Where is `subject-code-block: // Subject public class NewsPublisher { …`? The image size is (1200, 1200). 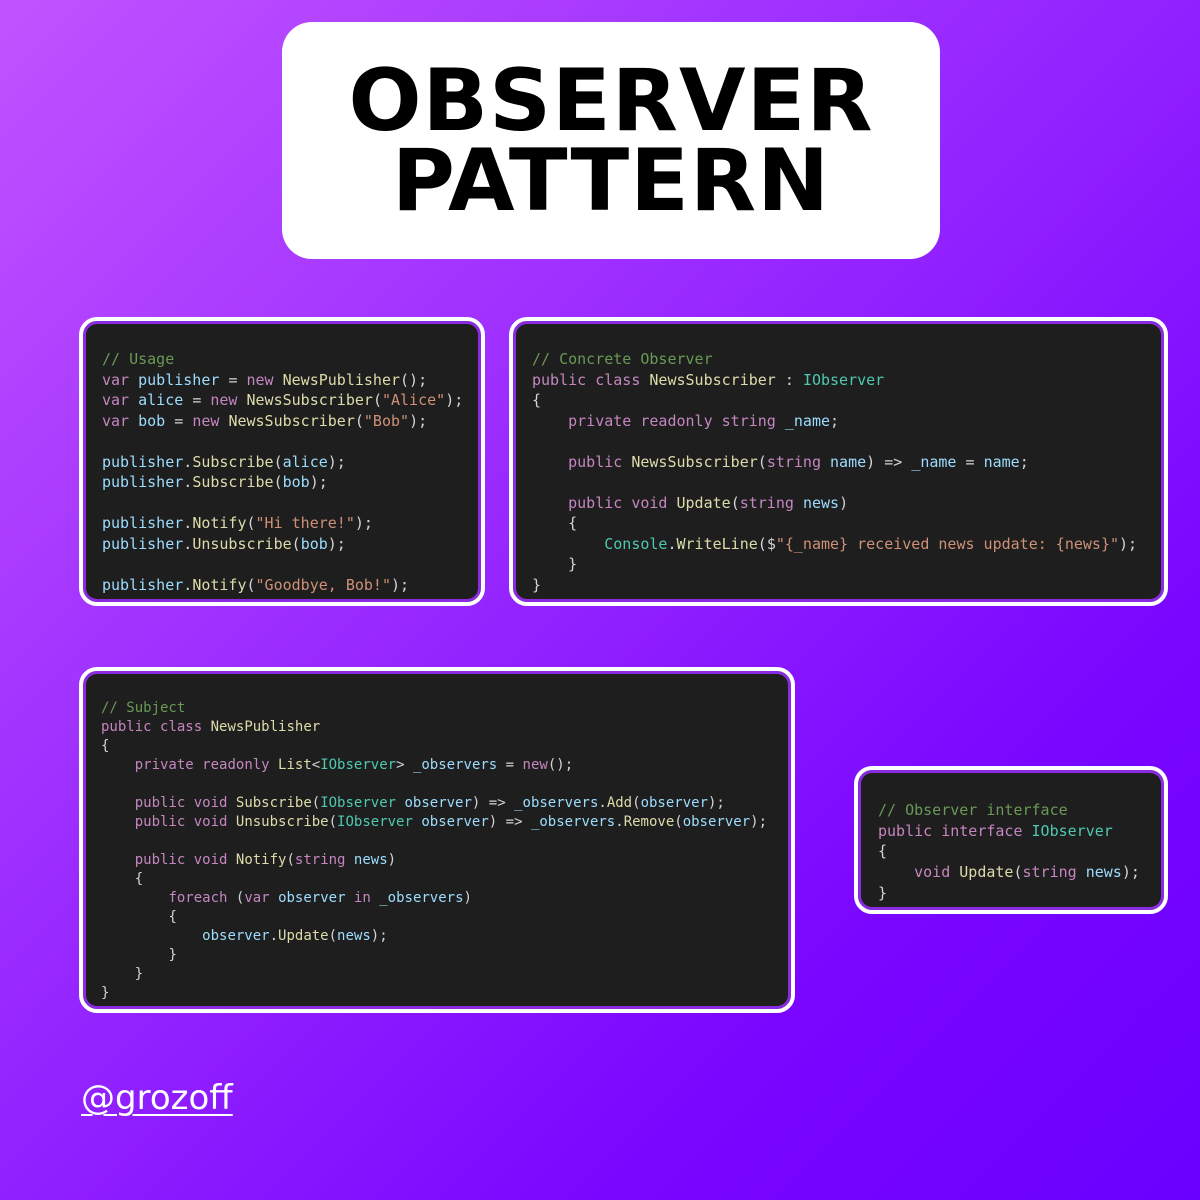 subject-code-block: // Subject public class NewsPublisher { … is located at coordinates (434, 851).